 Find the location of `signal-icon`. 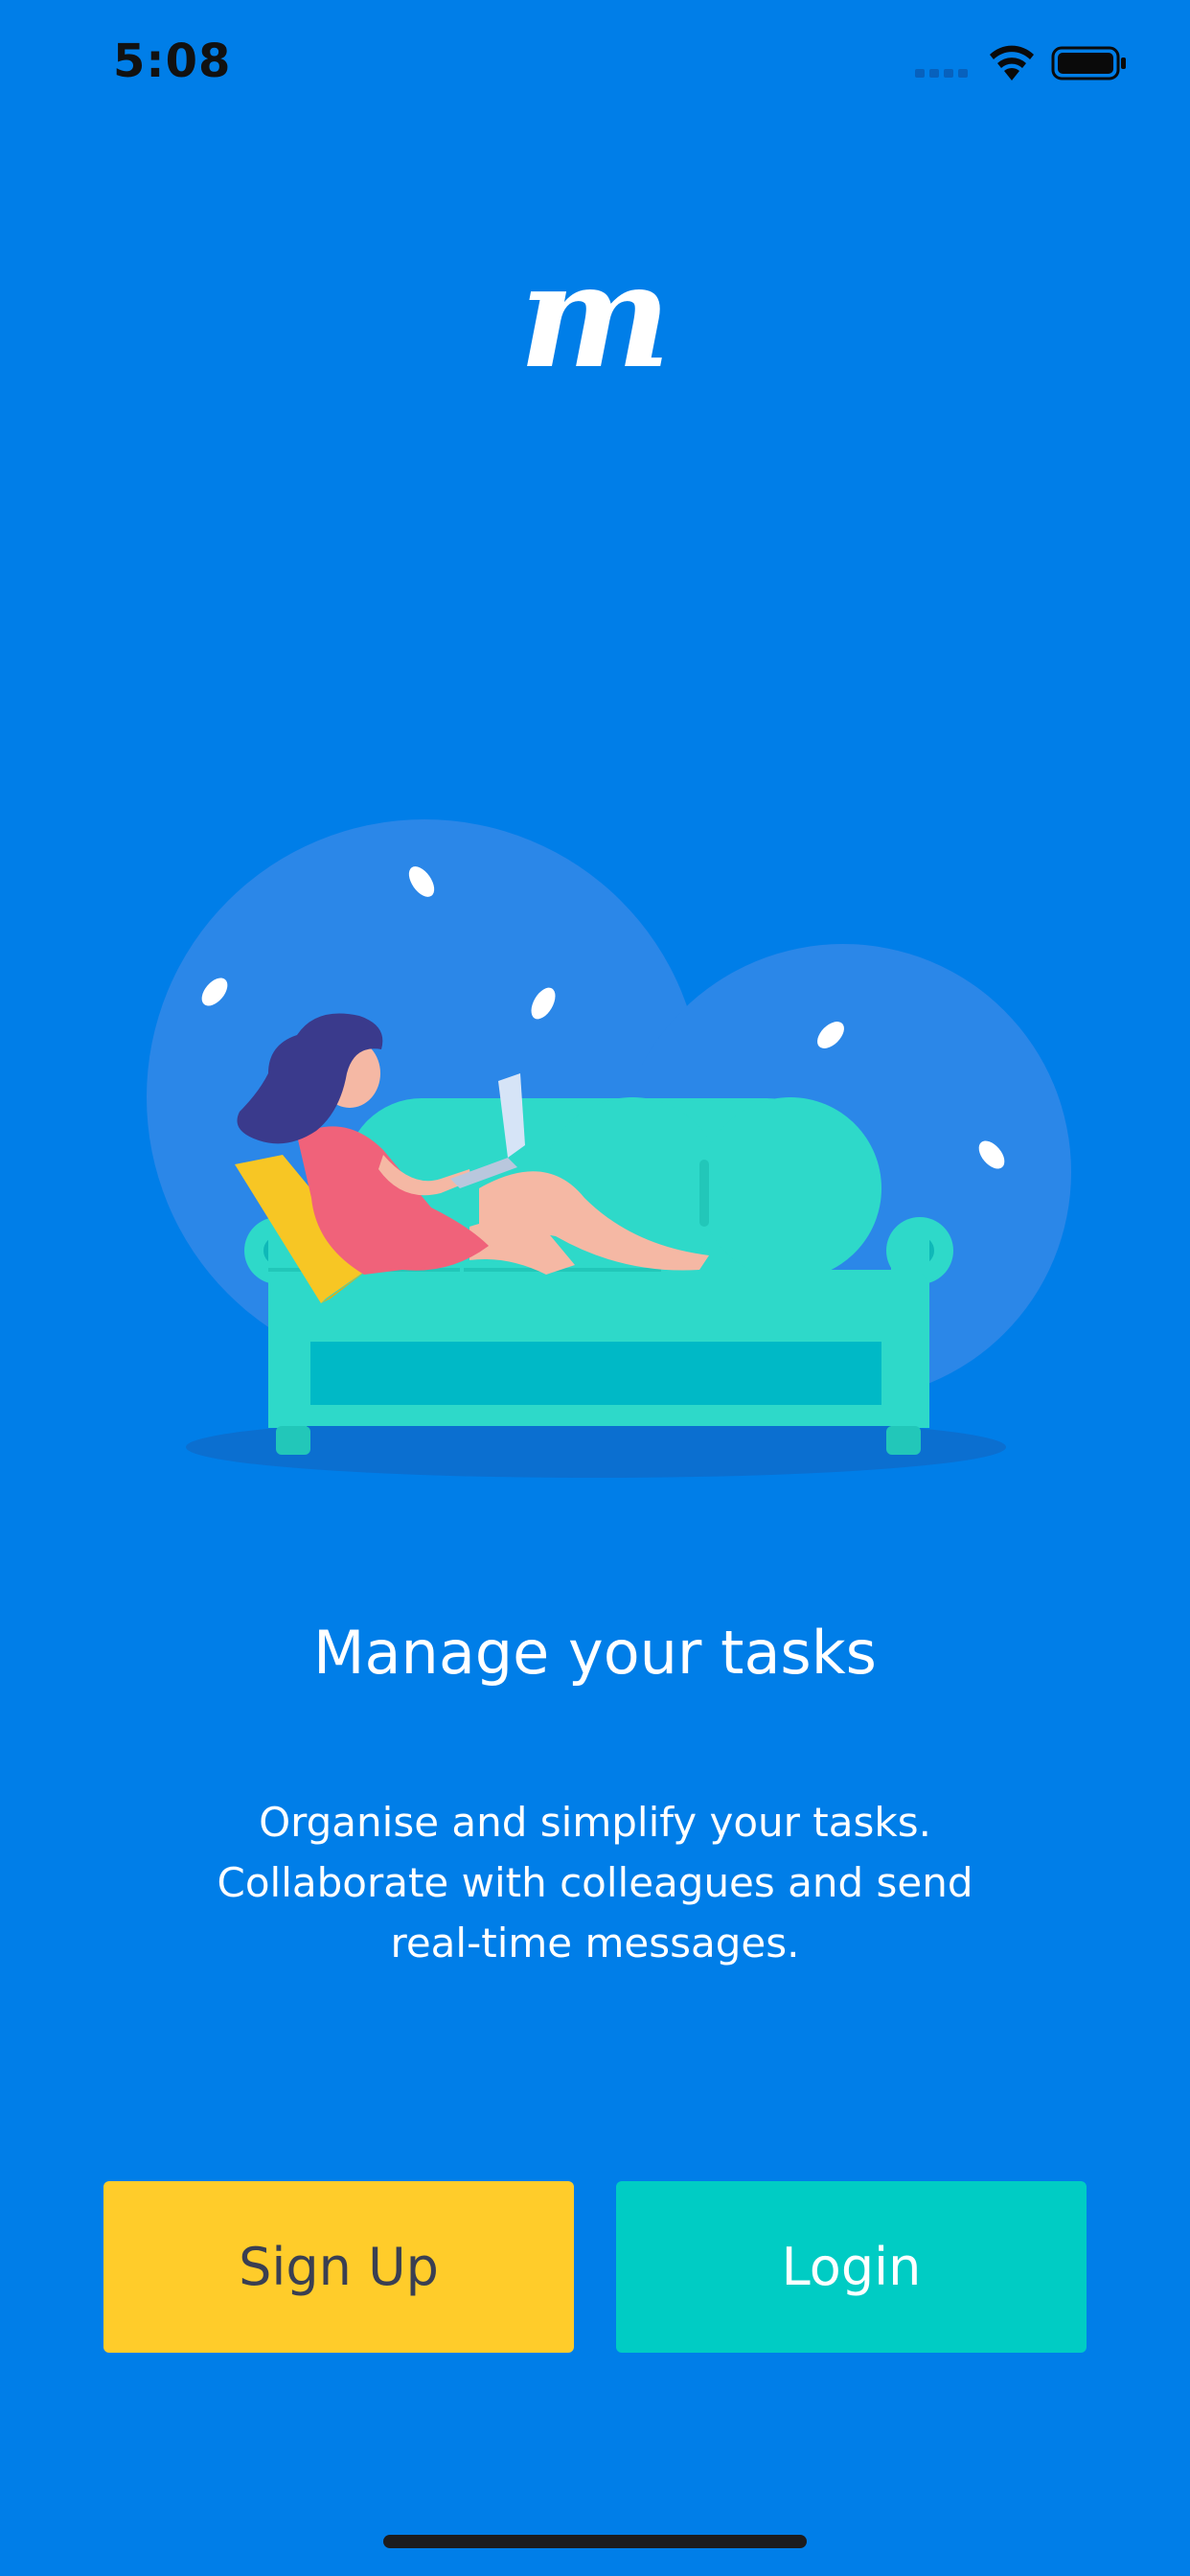

signal-icon is located at coordinates (942, 73).